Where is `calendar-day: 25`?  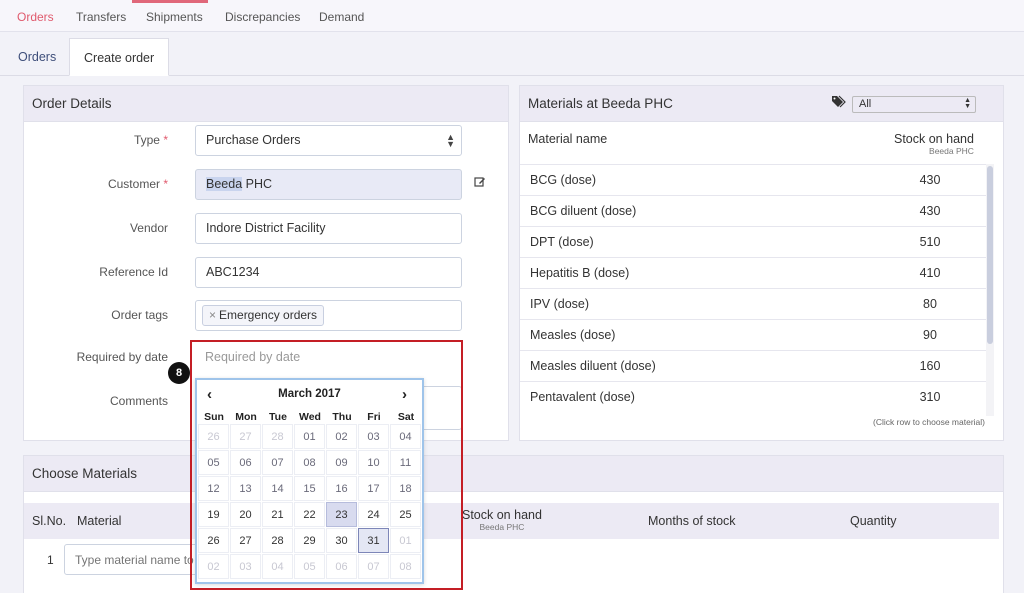
calendar-day: 25 is located at coordinates (405, 514).